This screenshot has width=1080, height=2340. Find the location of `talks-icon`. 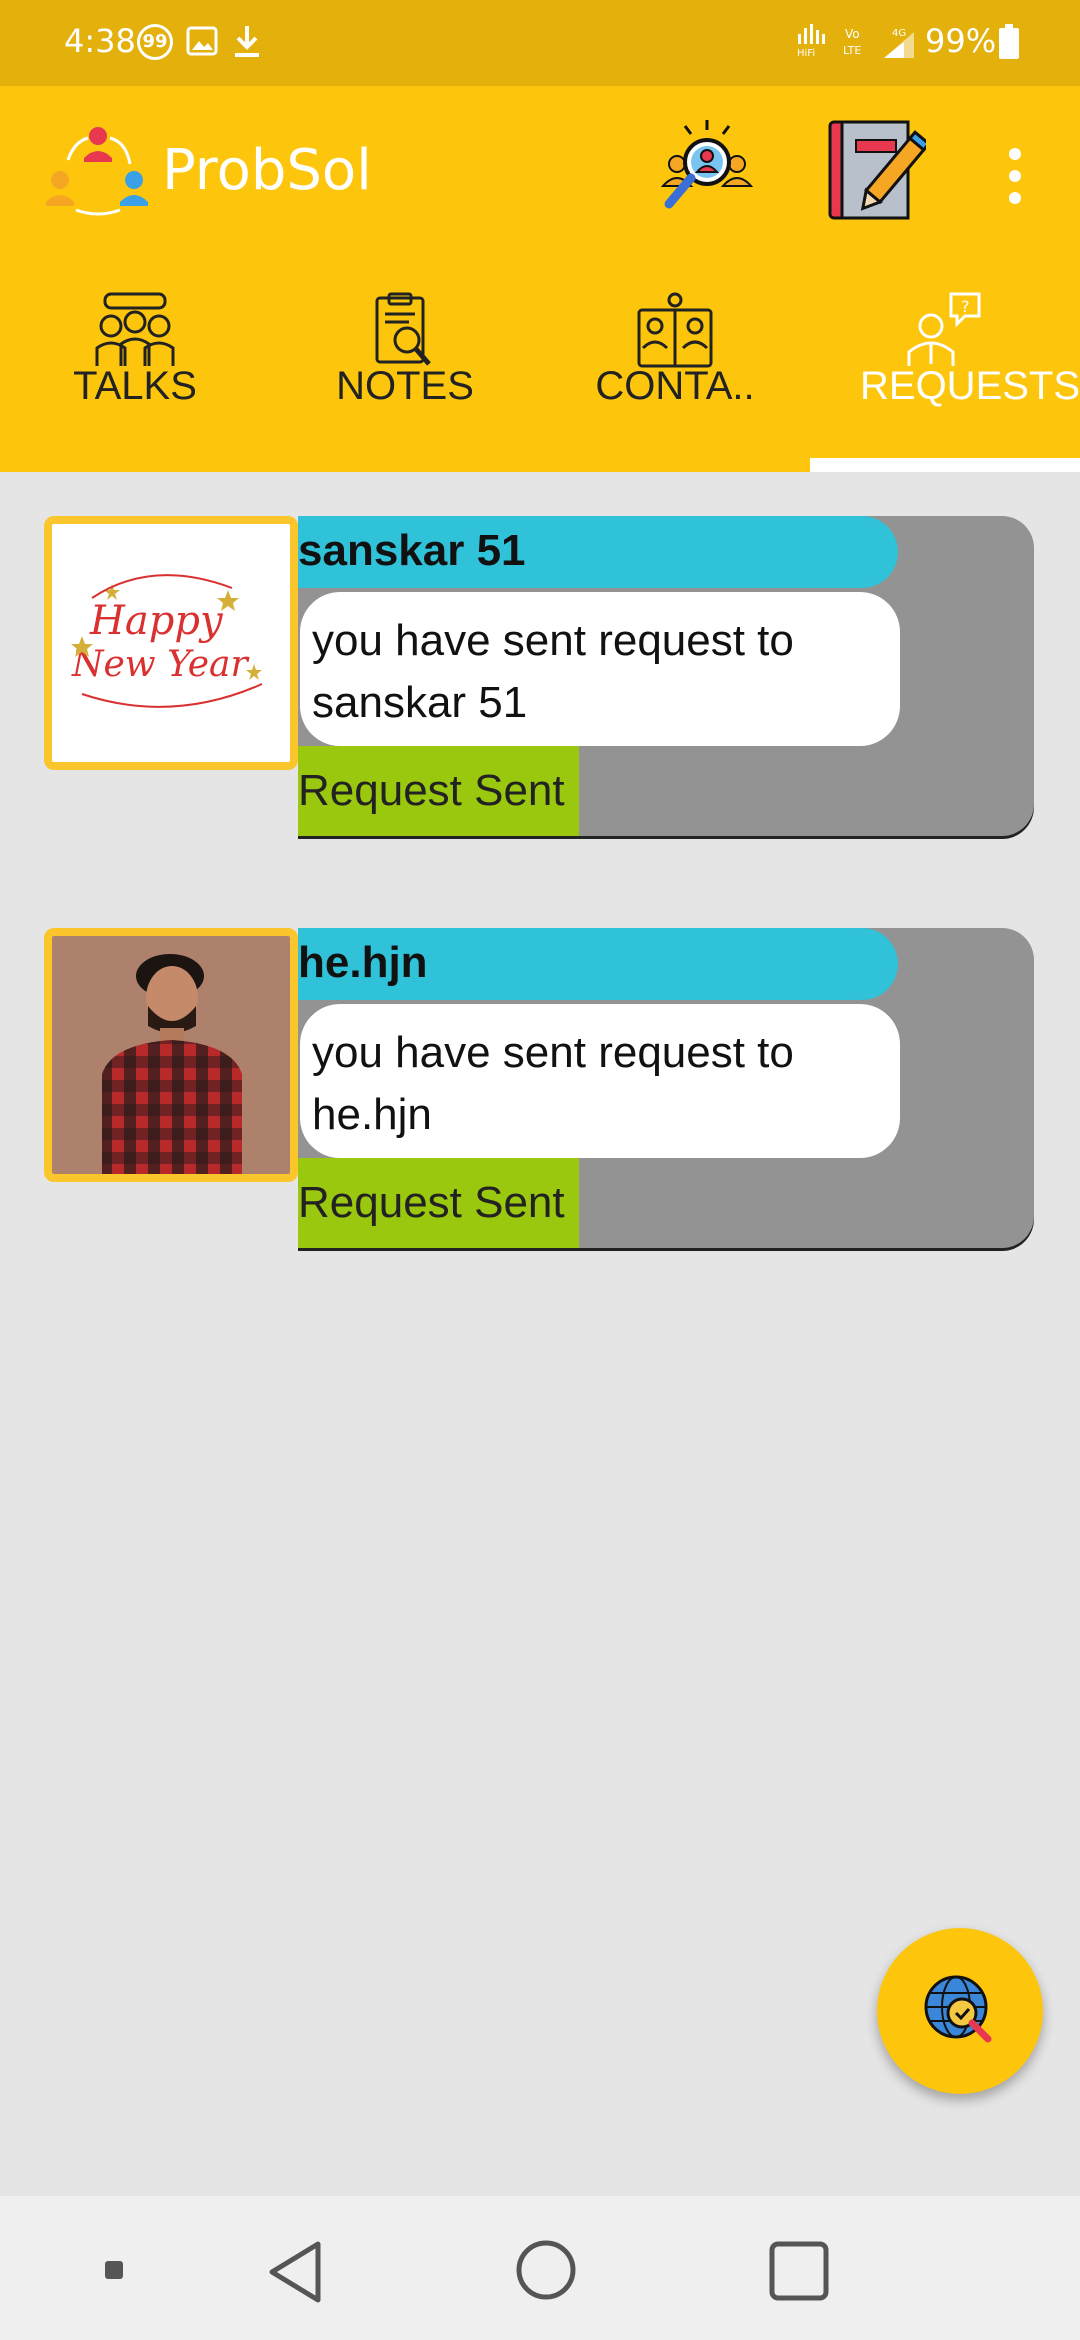

talks-icon is located at coordinates (135, 329).